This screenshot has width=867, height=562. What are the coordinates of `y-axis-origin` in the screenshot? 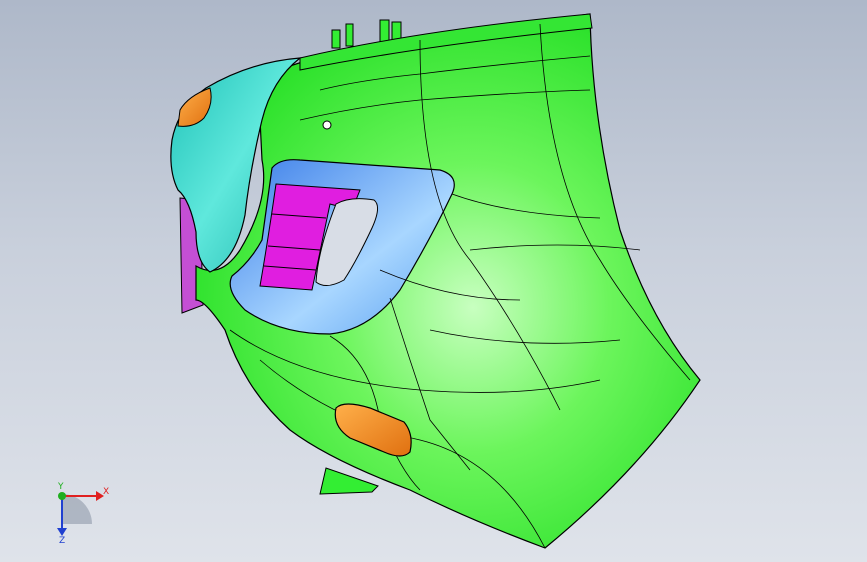 It's located at (62, 496).